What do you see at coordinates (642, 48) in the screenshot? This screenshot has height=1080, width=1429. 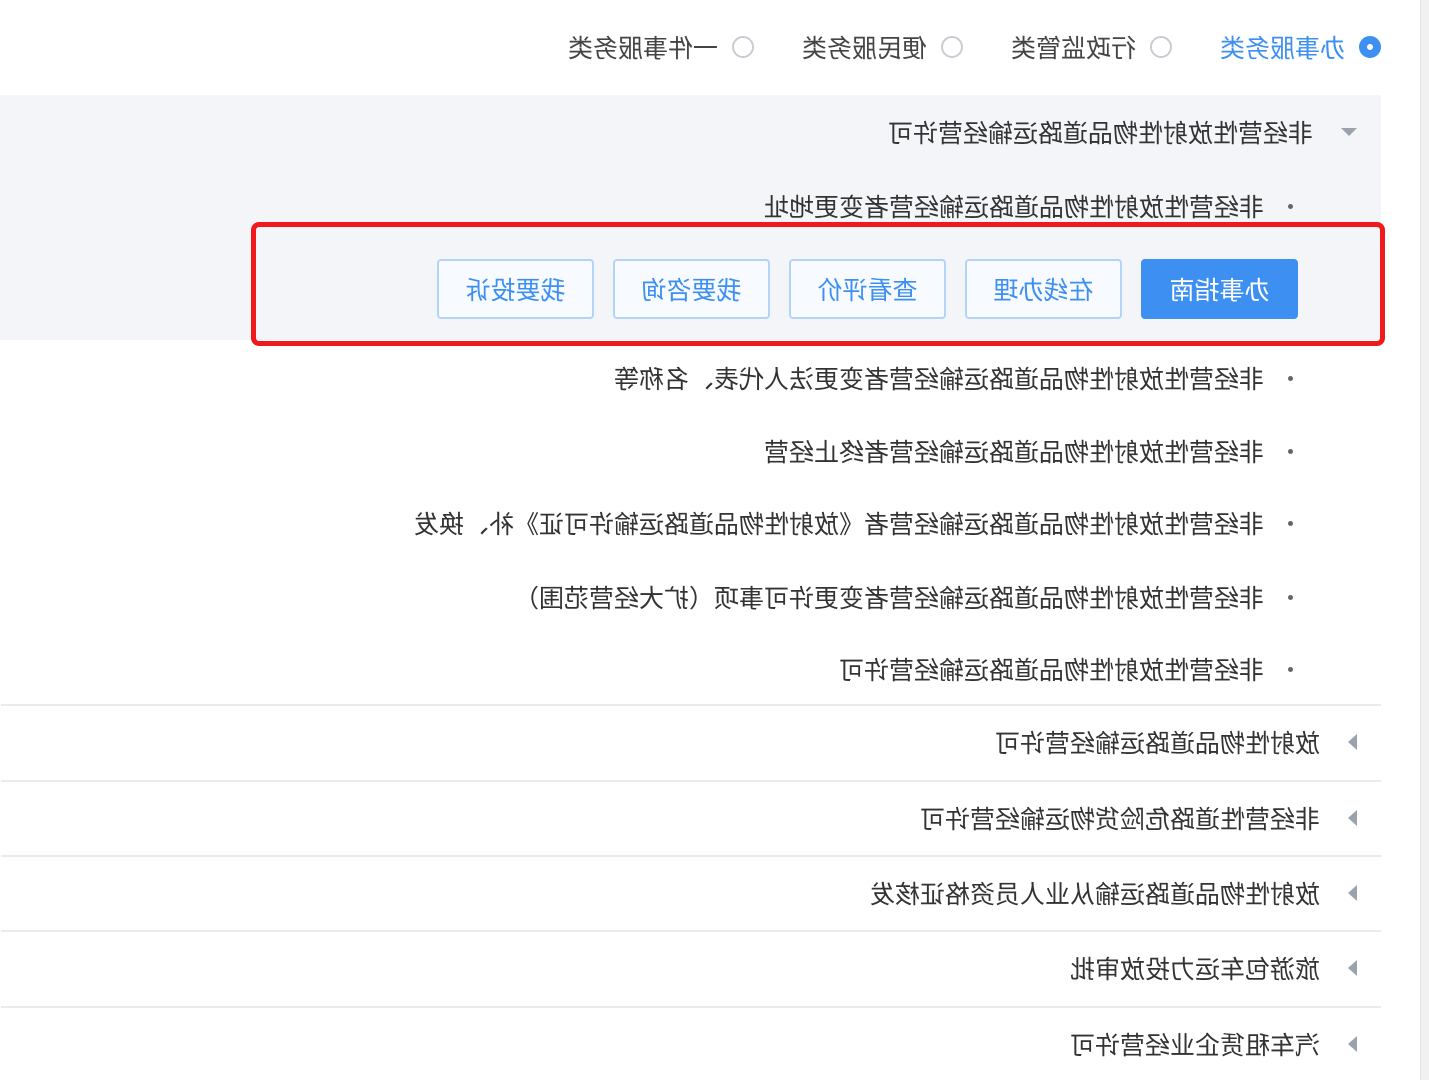 I see `radio-label: 一件事服务类` at bounding box center [642, 48].